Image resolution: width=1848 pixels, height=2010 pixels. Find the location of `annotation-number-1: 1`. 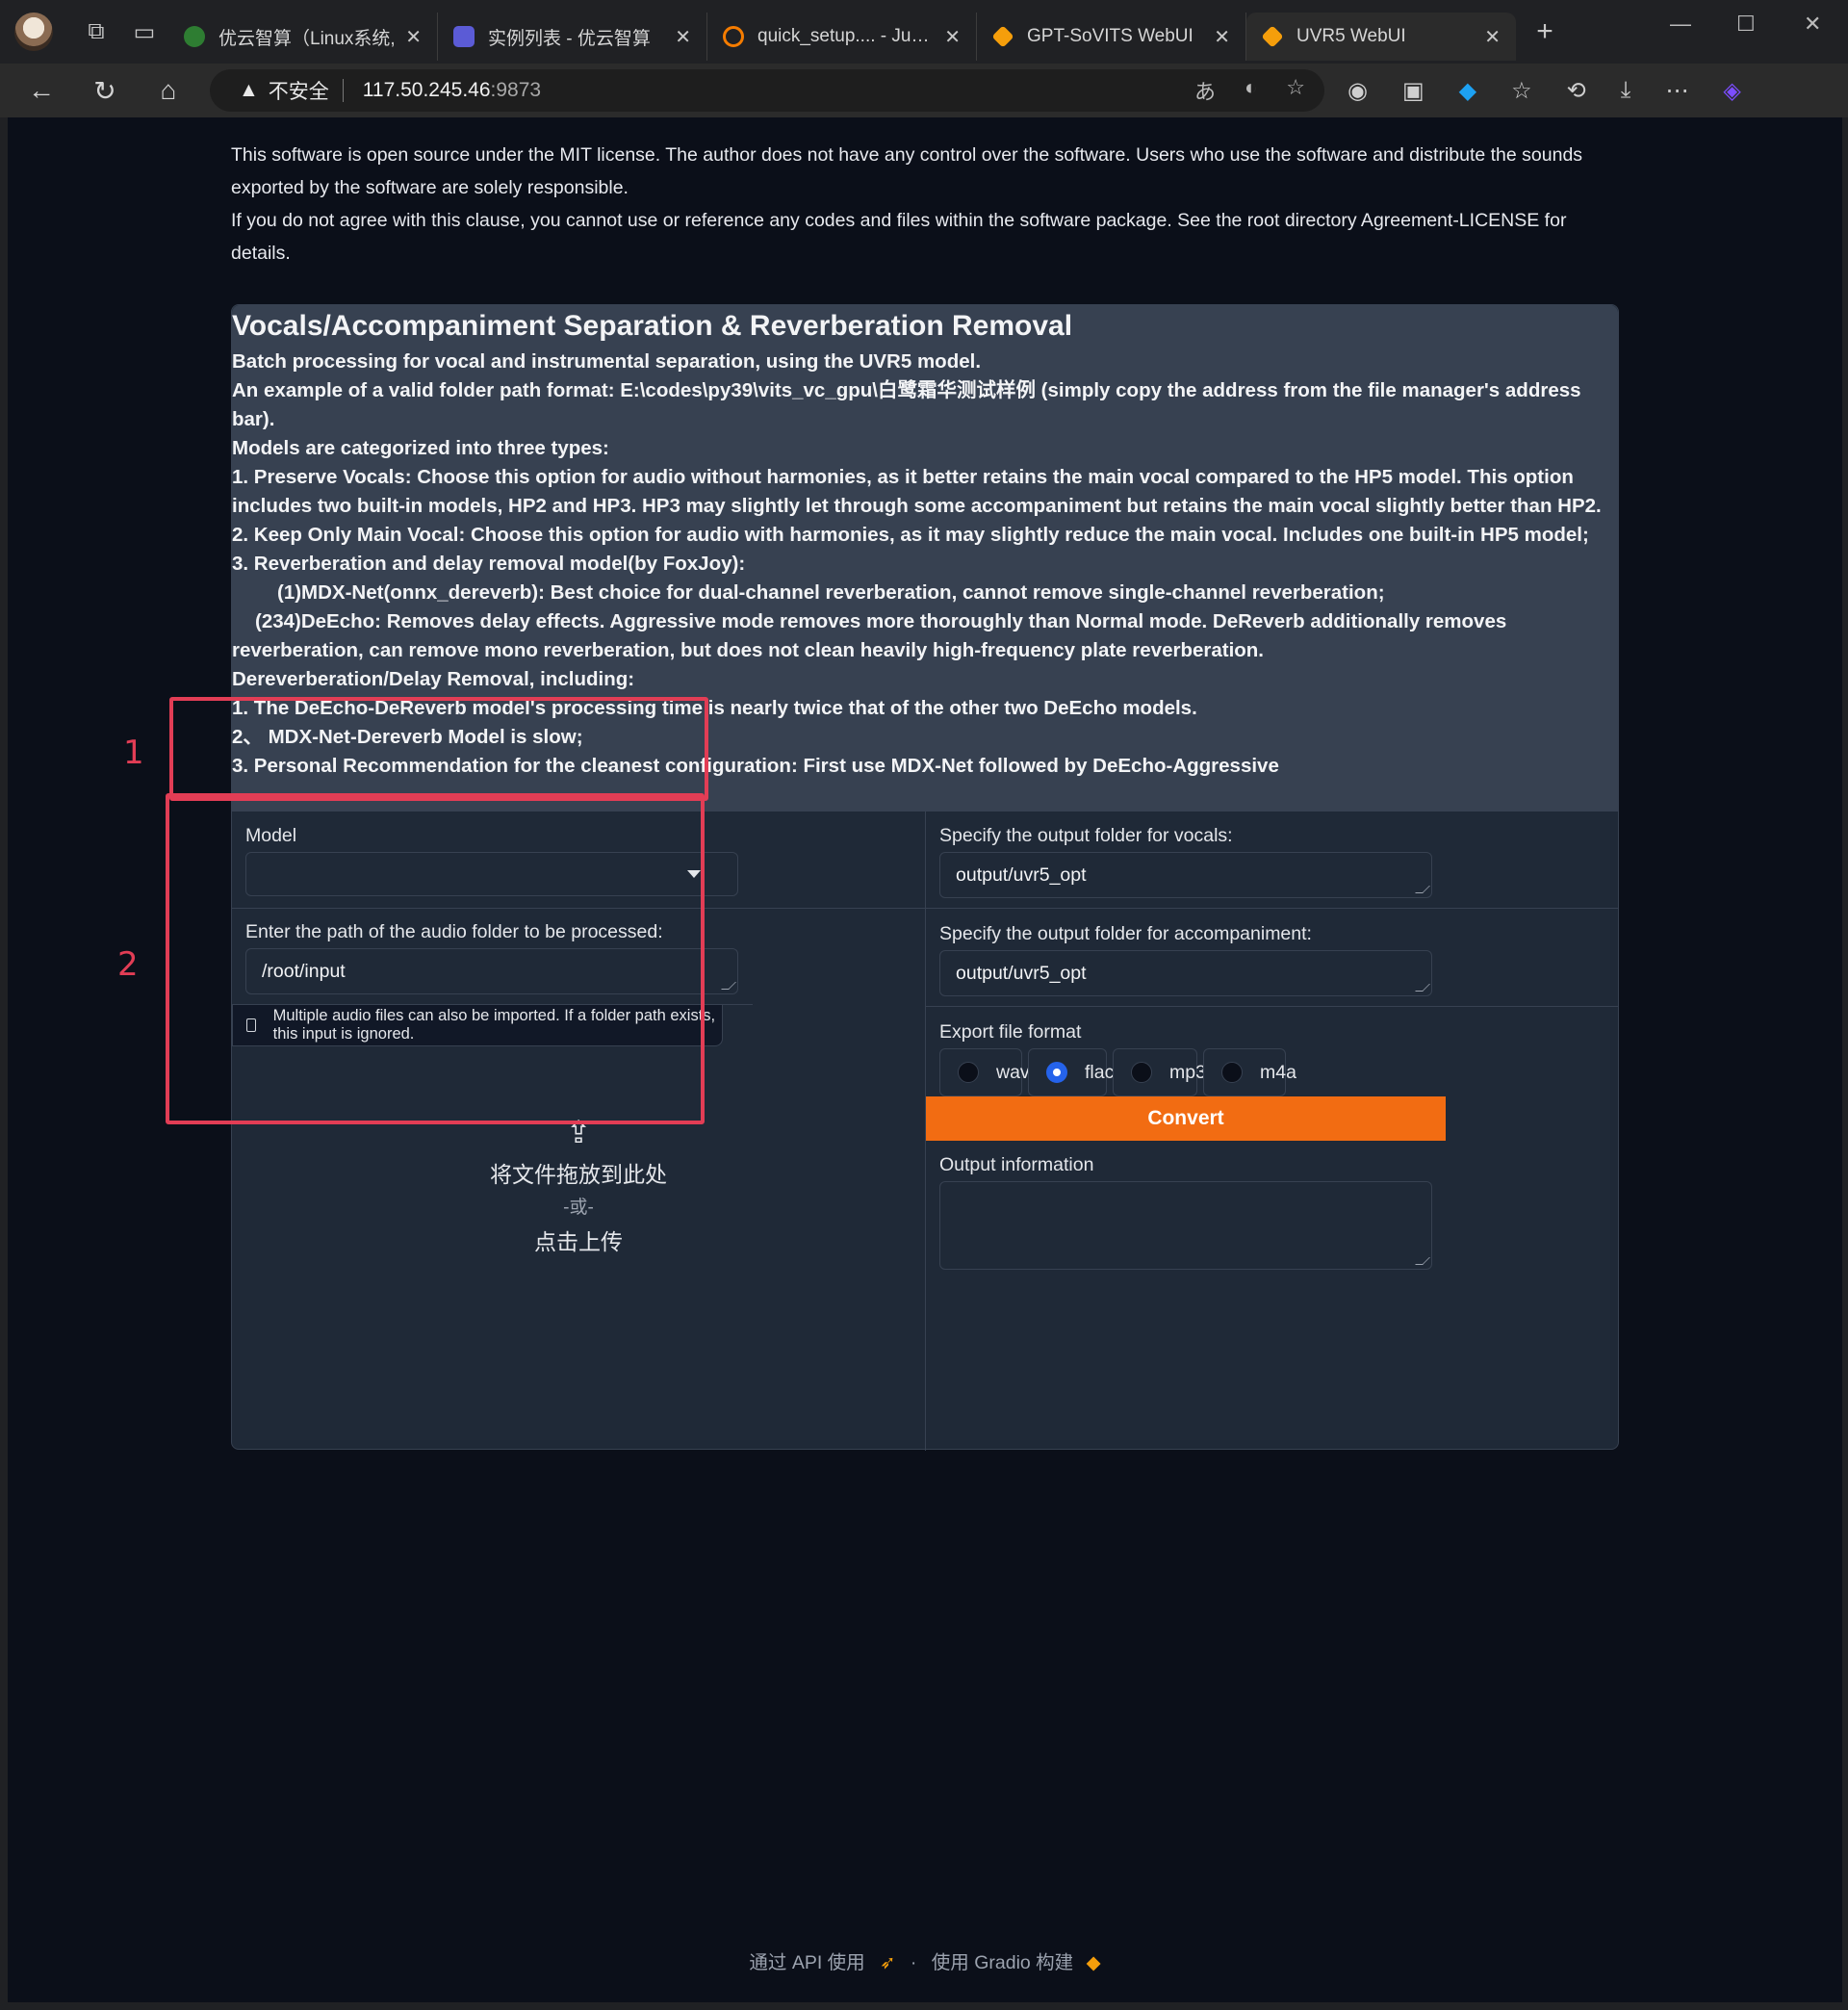

annotation-number-1: 1 is located at coordinates (133, 753).